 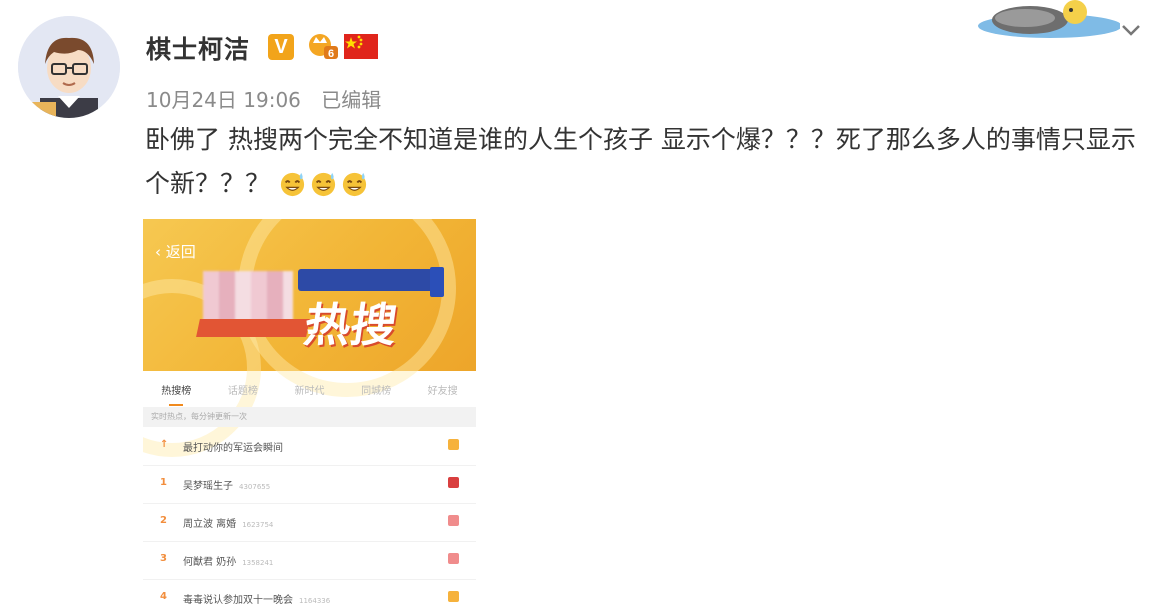 What do you see at coordinates (323, 47) in the screenshot?
I see `level-badge-icon: 6` at bounding box center [323, 47].